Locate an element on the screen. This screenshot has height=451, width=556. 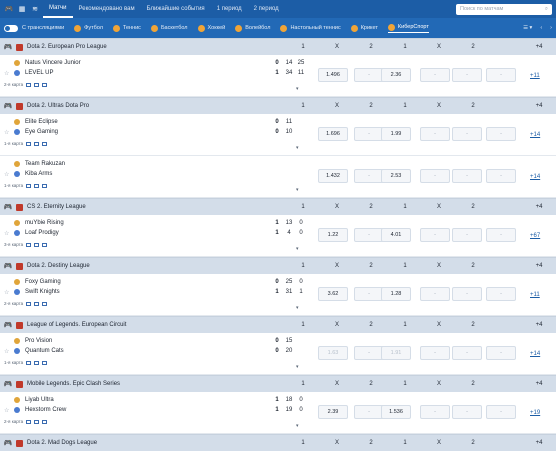
sport-basketball: Баскетбол is located at coordinates (169, 28).